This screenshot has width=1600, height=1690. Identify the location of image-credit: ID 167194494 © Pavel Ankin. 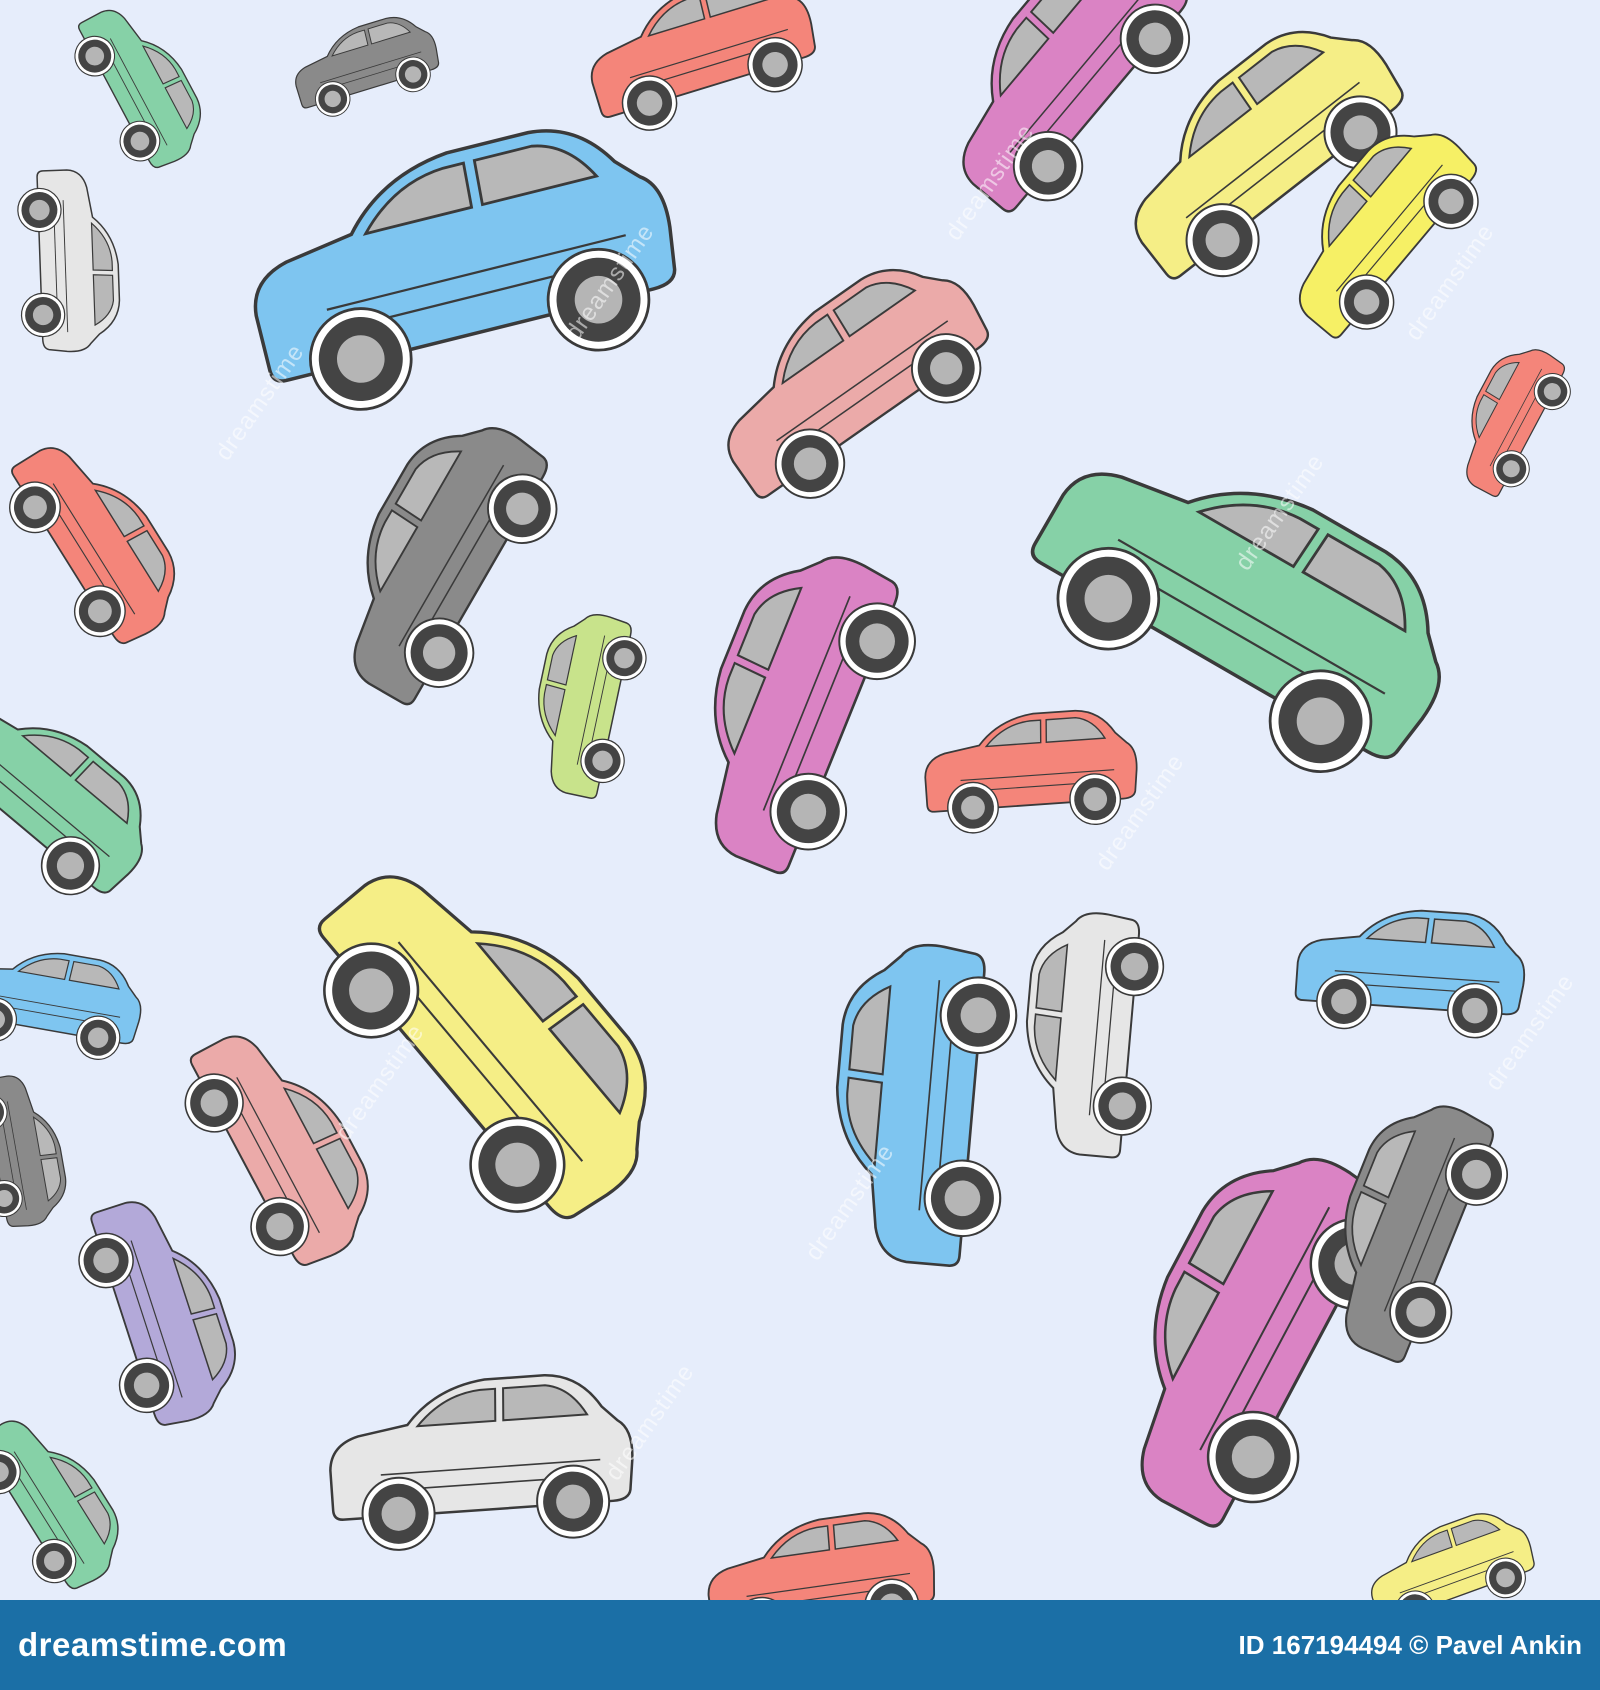
(1410, 1645).